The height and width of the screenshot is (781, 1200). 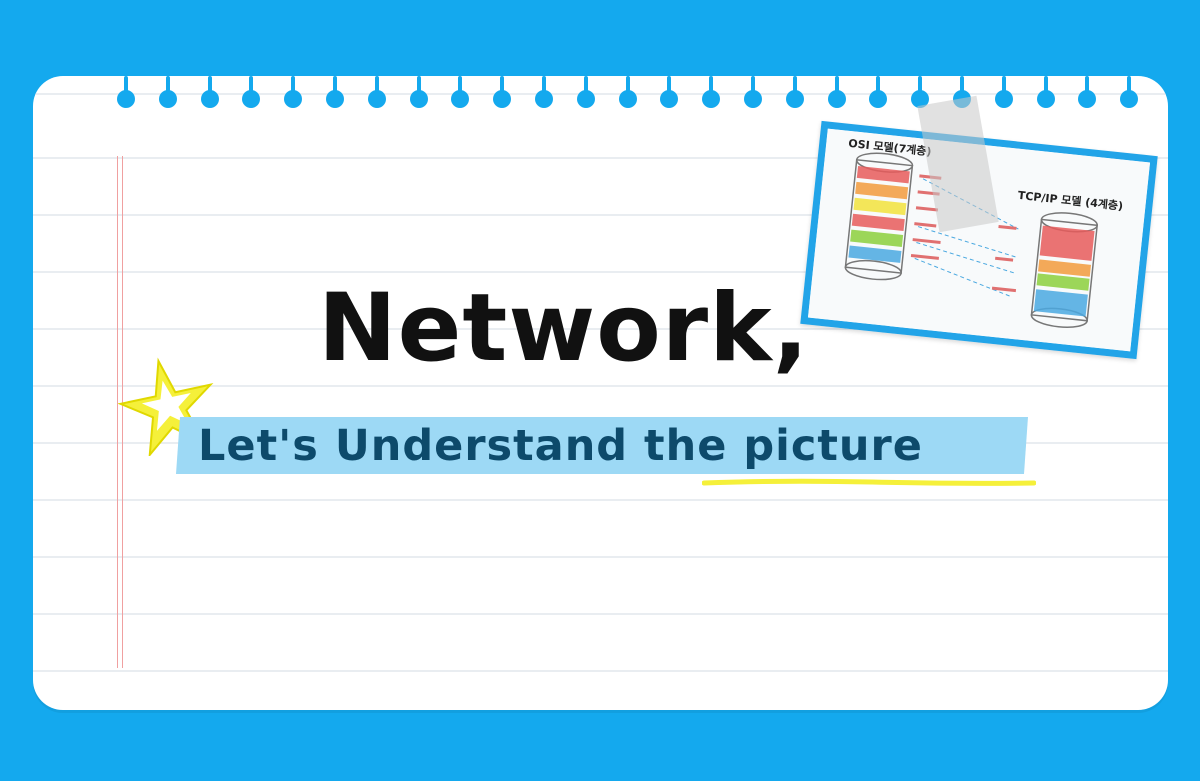 What do you see at coordinates (564, 328) in the screenshot?
I see `page-title: Network,` at bounding box center [564, 328].